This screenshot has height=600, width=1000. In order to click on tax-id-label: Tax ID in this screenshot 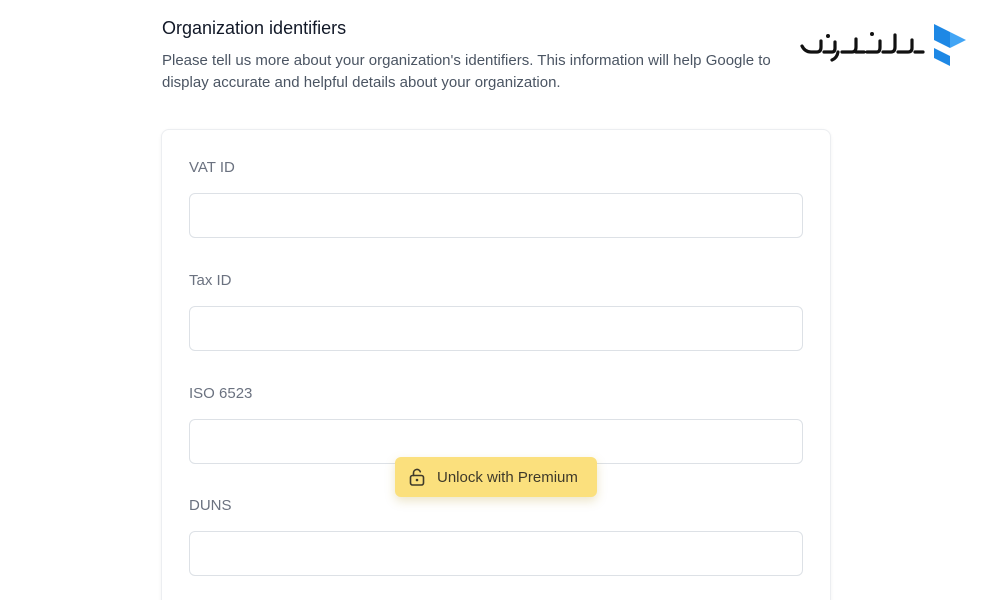, I will do `click(210, 280)`.